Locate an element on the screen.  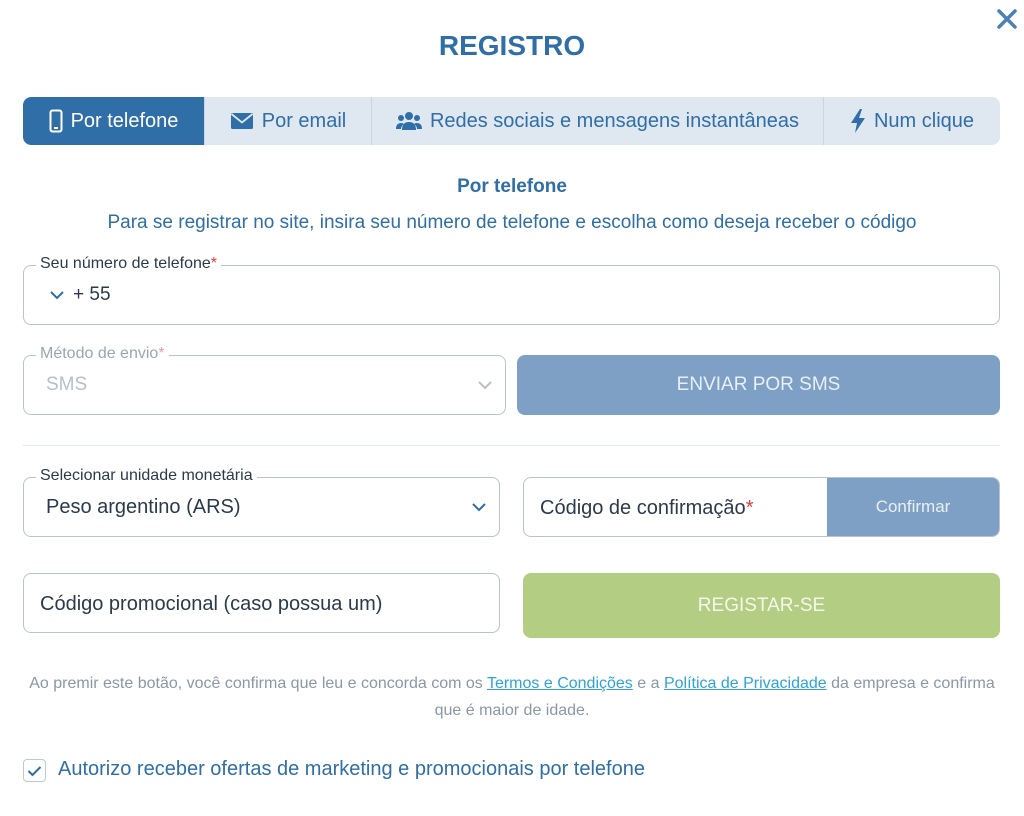
currency-value: Peso argentino (ARS) is located at coordinates (143, 507).